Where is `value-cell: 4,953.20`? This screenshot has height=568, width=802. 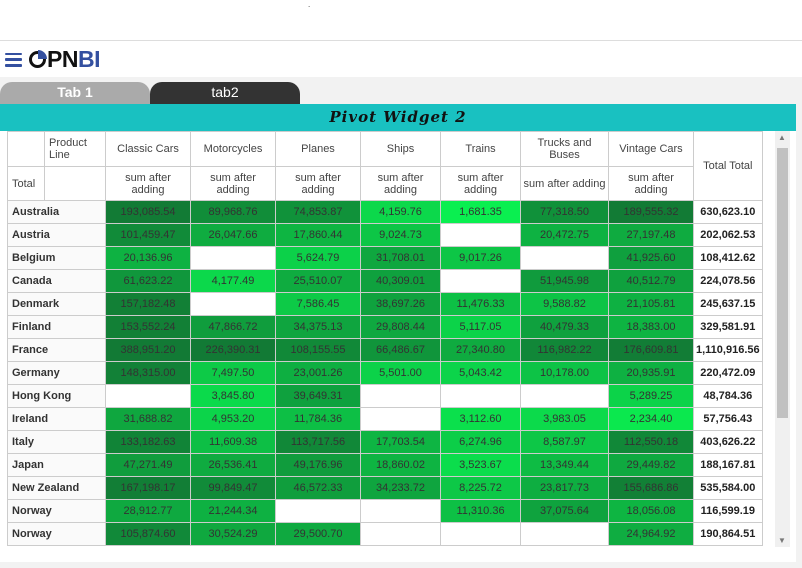
value-cell: 4,953.20 is located at coordinates (233, 419).